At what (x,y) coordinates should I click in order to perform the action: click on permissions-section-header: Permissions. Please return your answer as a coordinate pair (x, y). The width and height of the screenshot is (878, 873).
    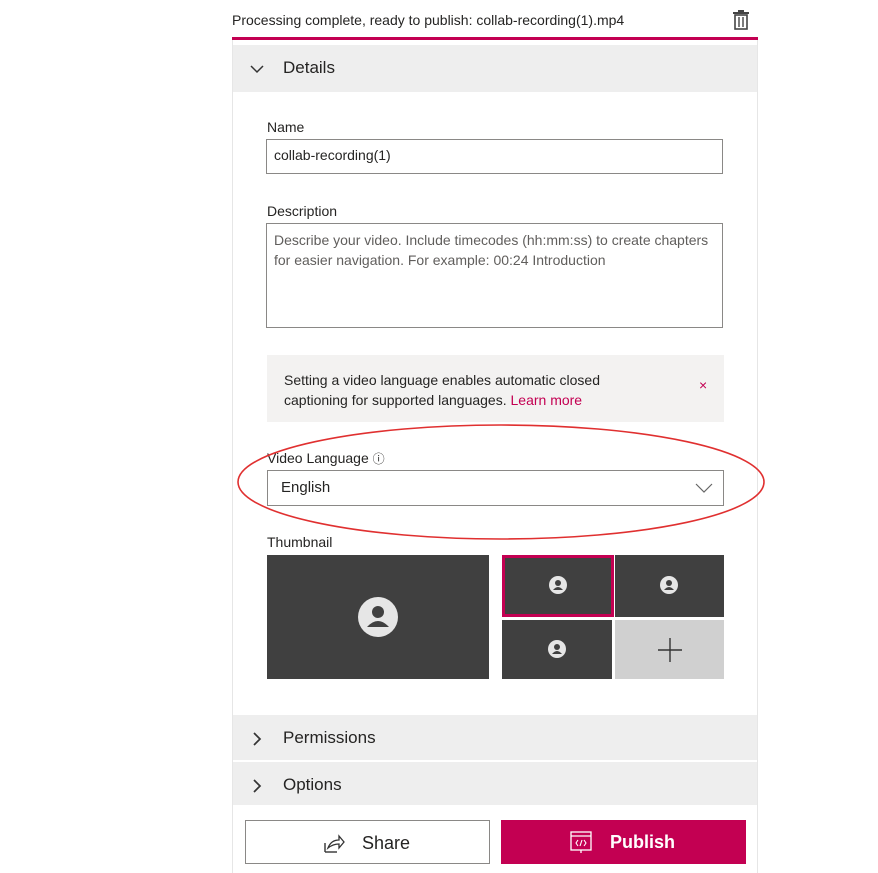
    Looking at the image, I should click on (495, 737).